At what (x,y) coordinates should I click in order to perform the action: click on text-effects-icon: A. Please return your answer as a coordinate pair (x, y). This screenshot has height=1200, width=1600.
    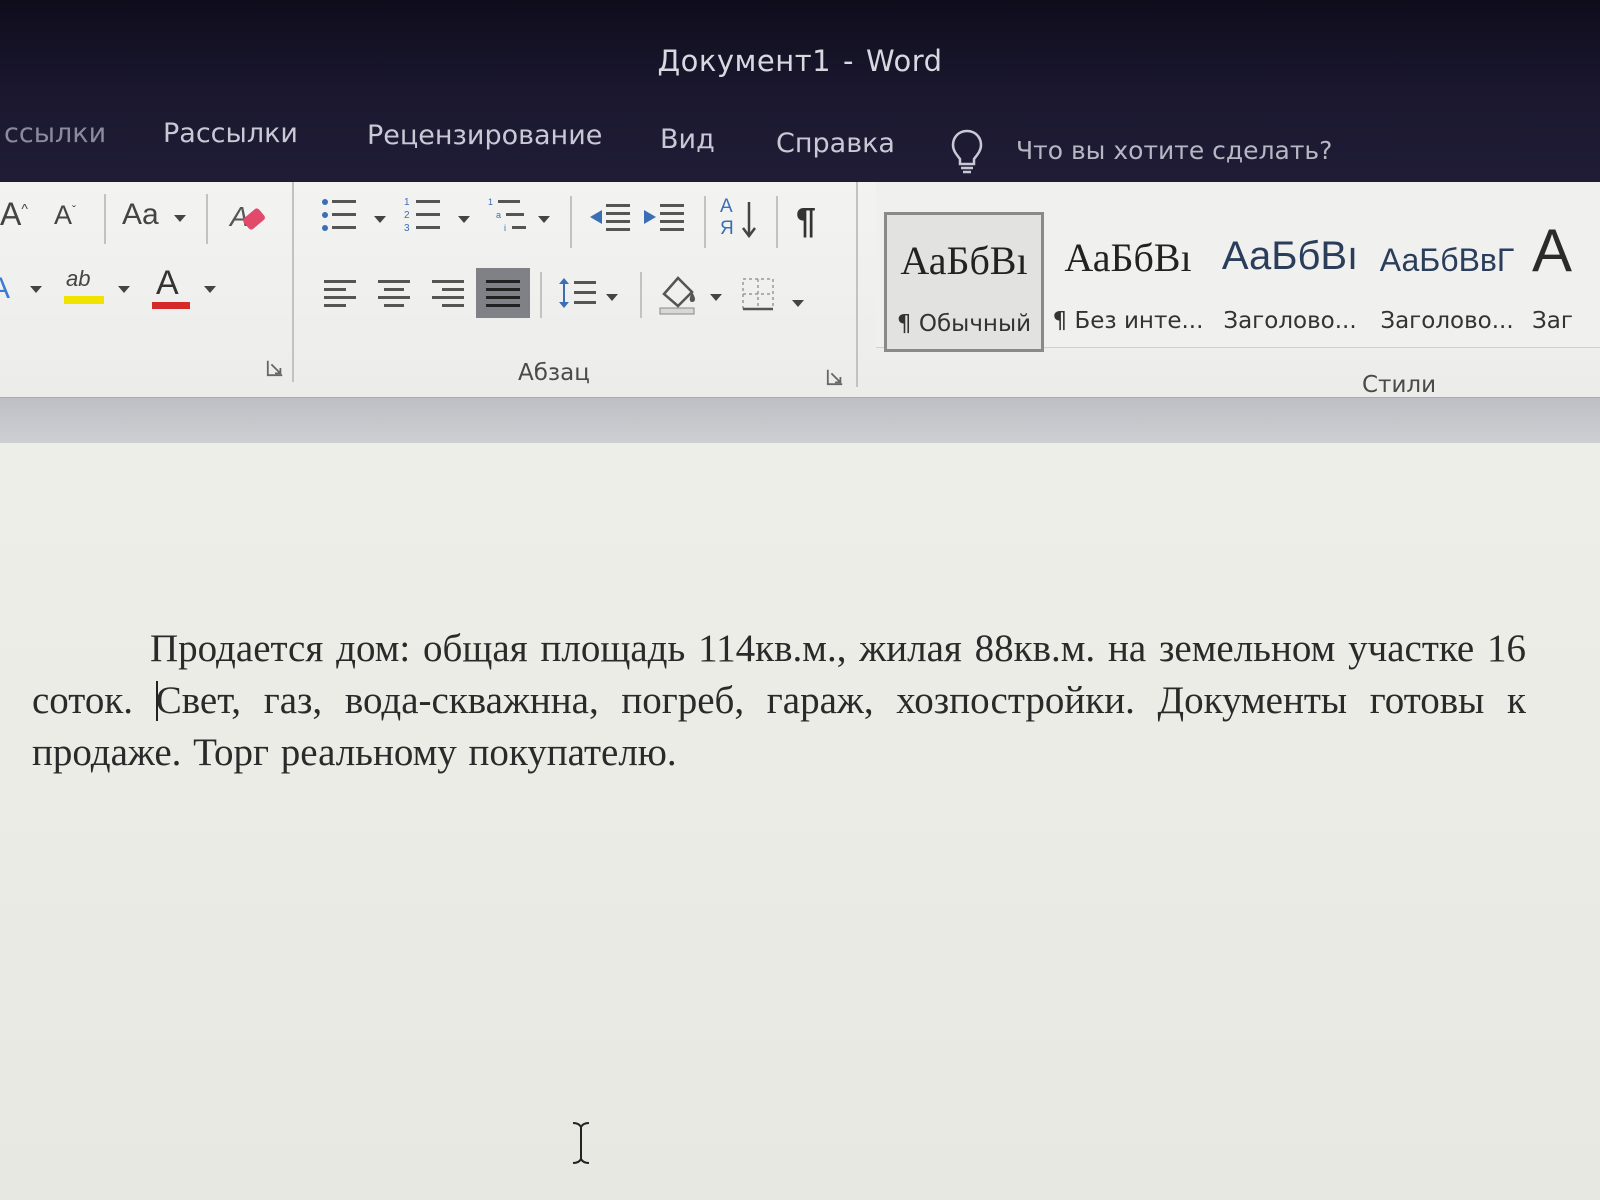
    Looking at the image, I should click on (12, 288).